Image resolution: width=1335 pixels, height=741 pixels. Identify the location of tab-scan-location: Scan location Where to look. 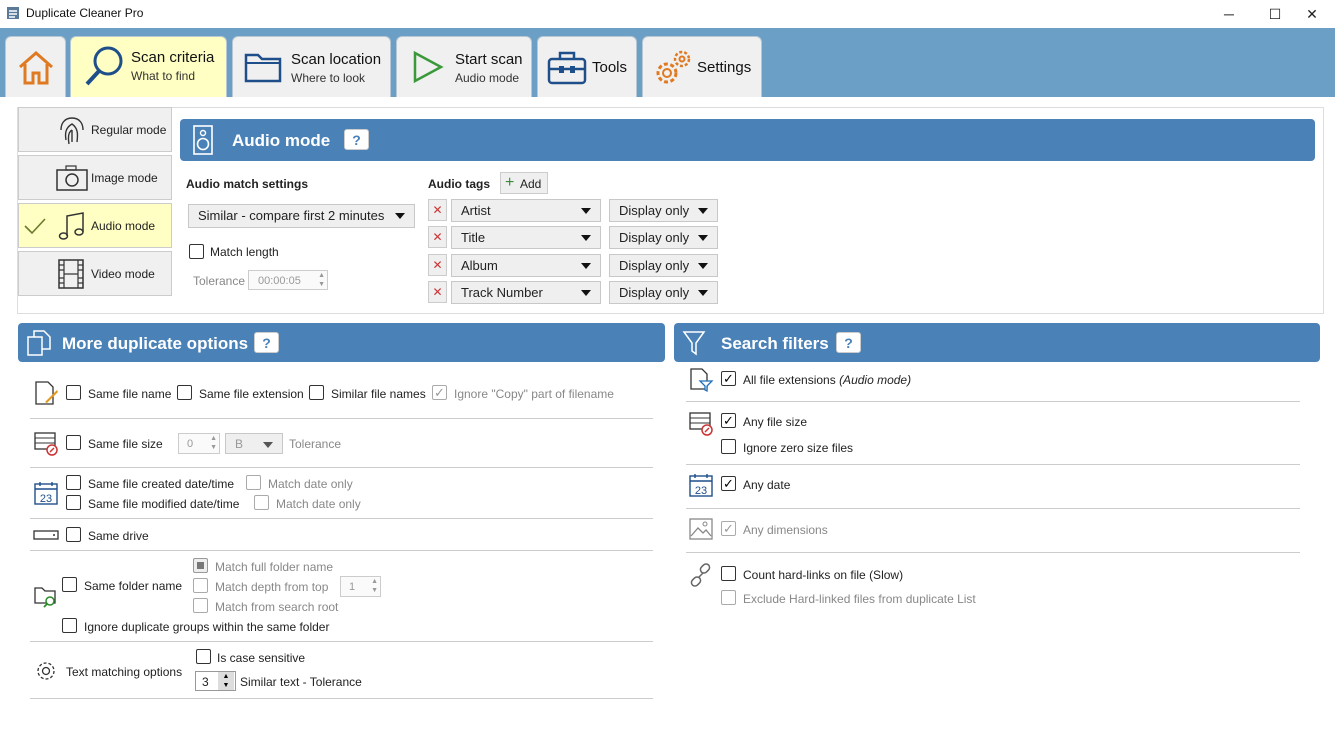
(311, 67).